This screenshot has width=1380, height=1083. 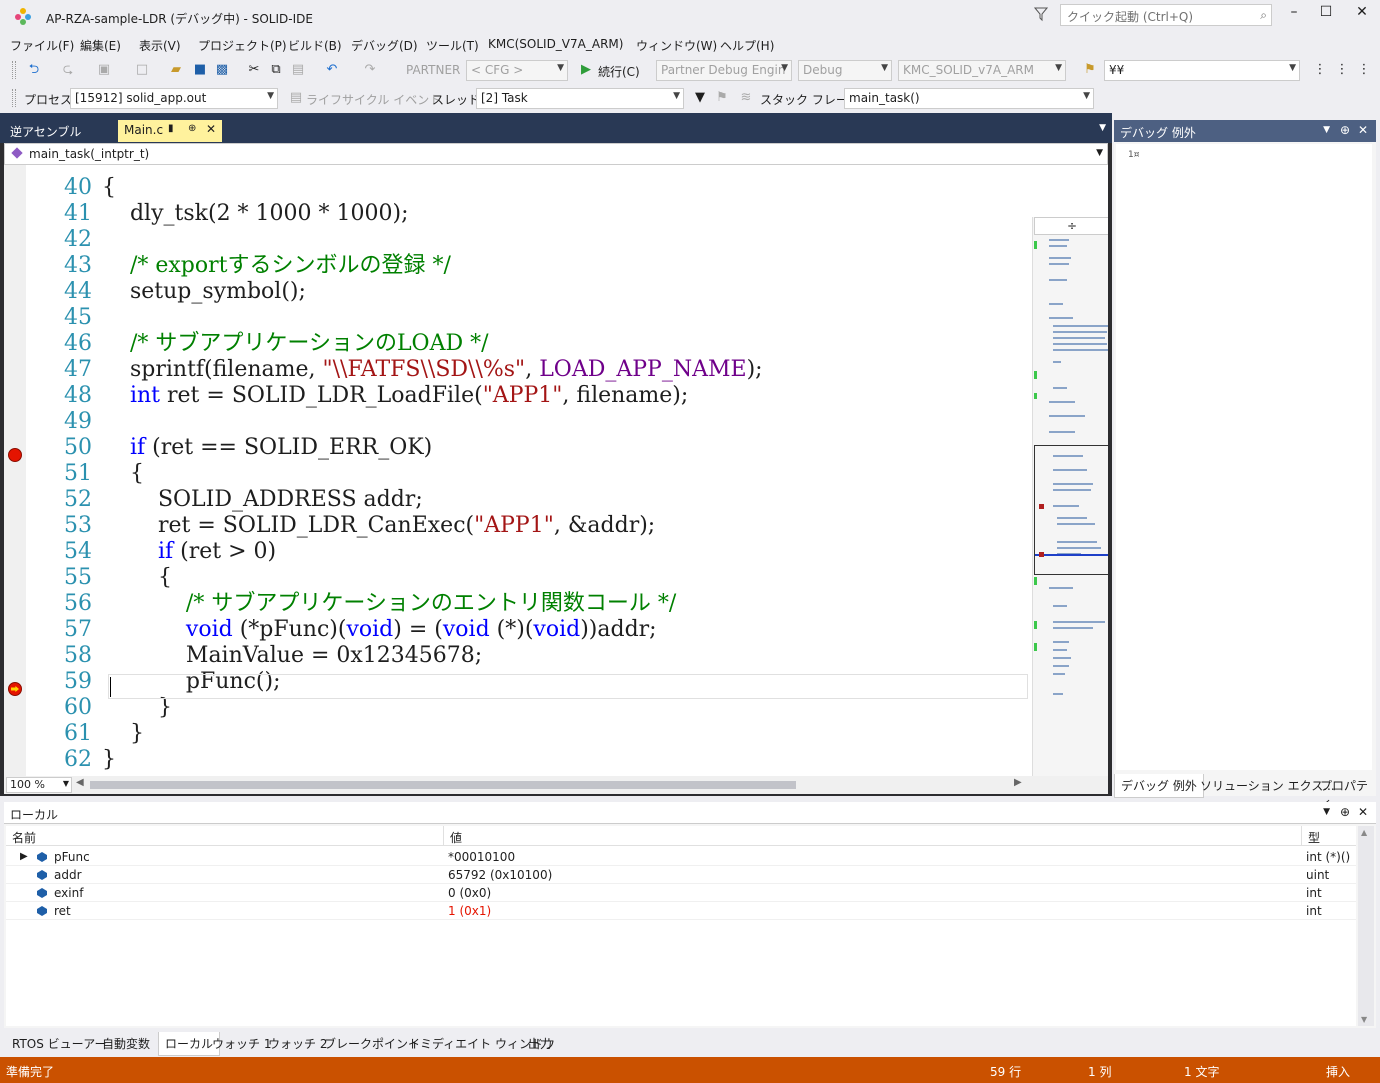 I want to click on column-header-type: 型, so click(x=1329, y=836).